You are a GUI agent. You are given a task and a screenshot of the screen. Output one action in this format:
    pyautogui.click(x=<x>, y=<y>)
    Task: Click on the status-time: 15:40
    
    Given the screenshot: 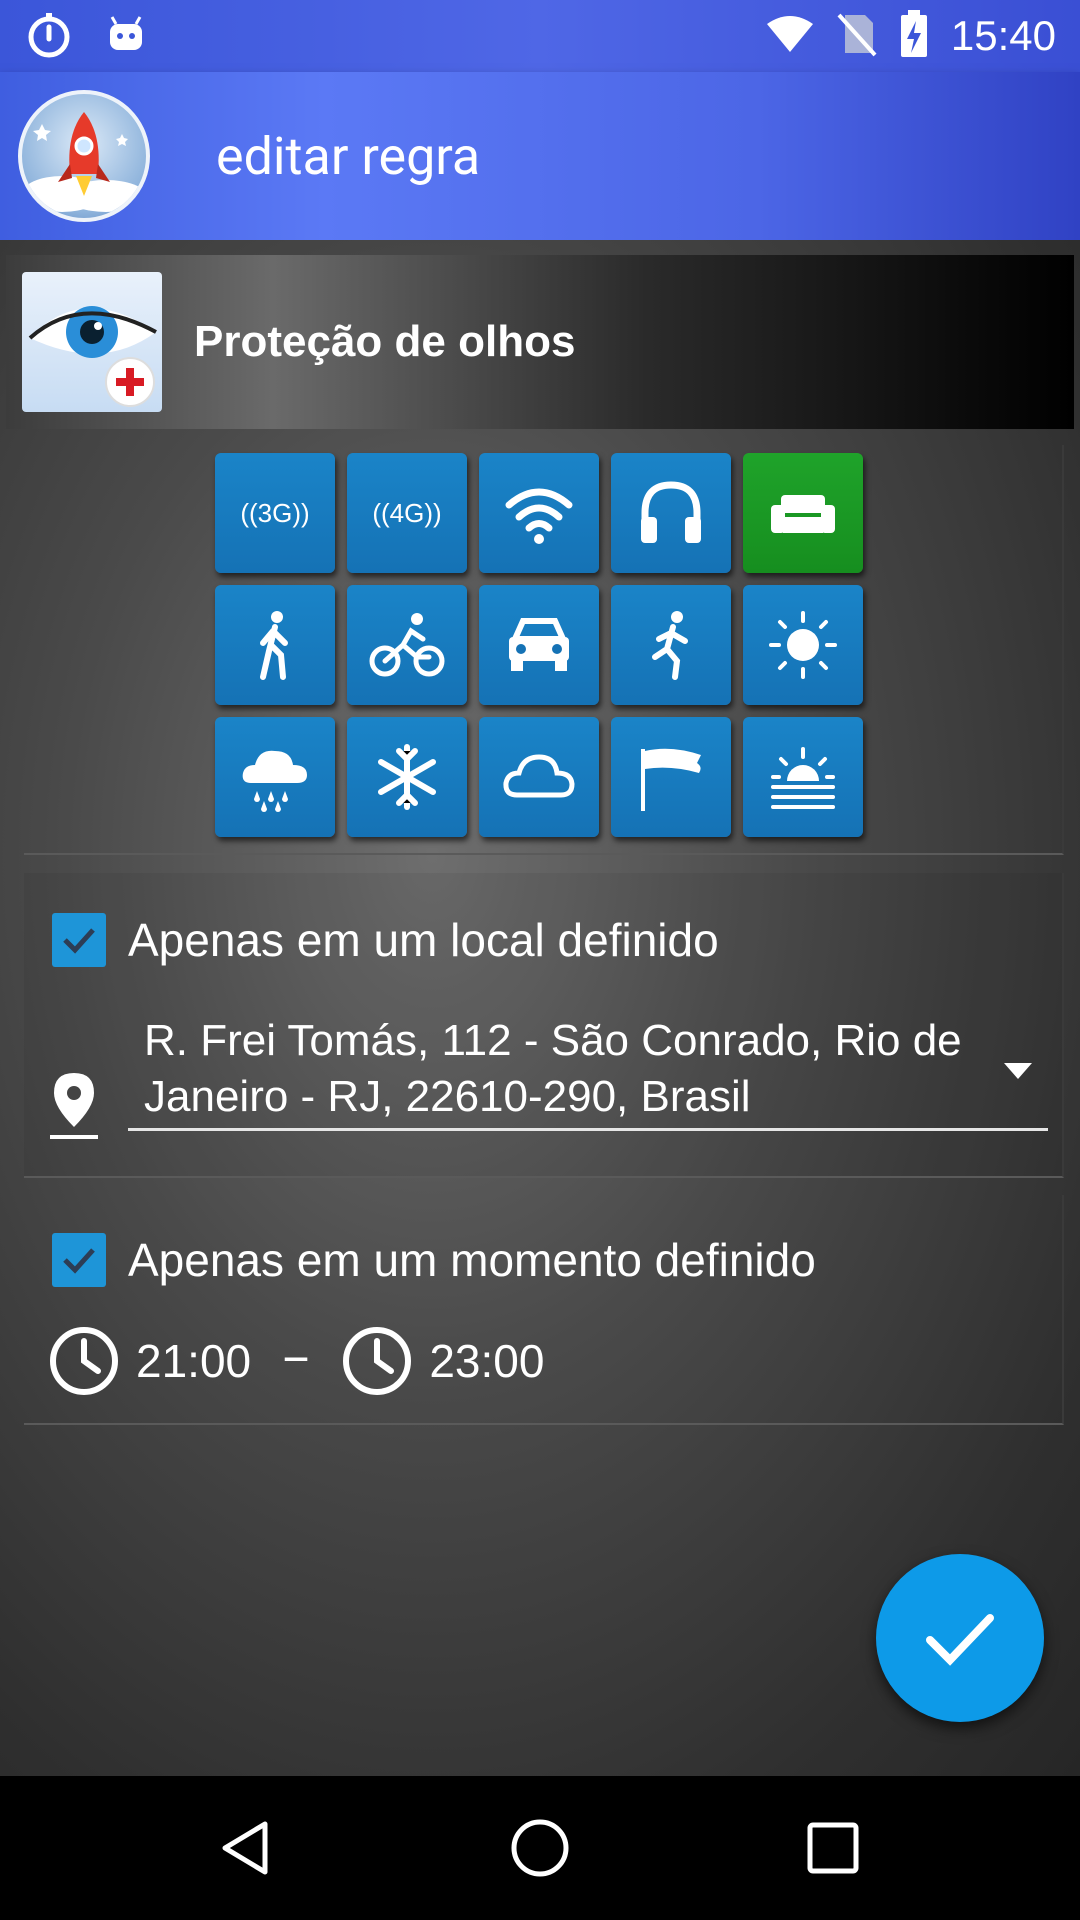 What is the action you would take?
    pyautogui.click(x=1003, y=35)
    